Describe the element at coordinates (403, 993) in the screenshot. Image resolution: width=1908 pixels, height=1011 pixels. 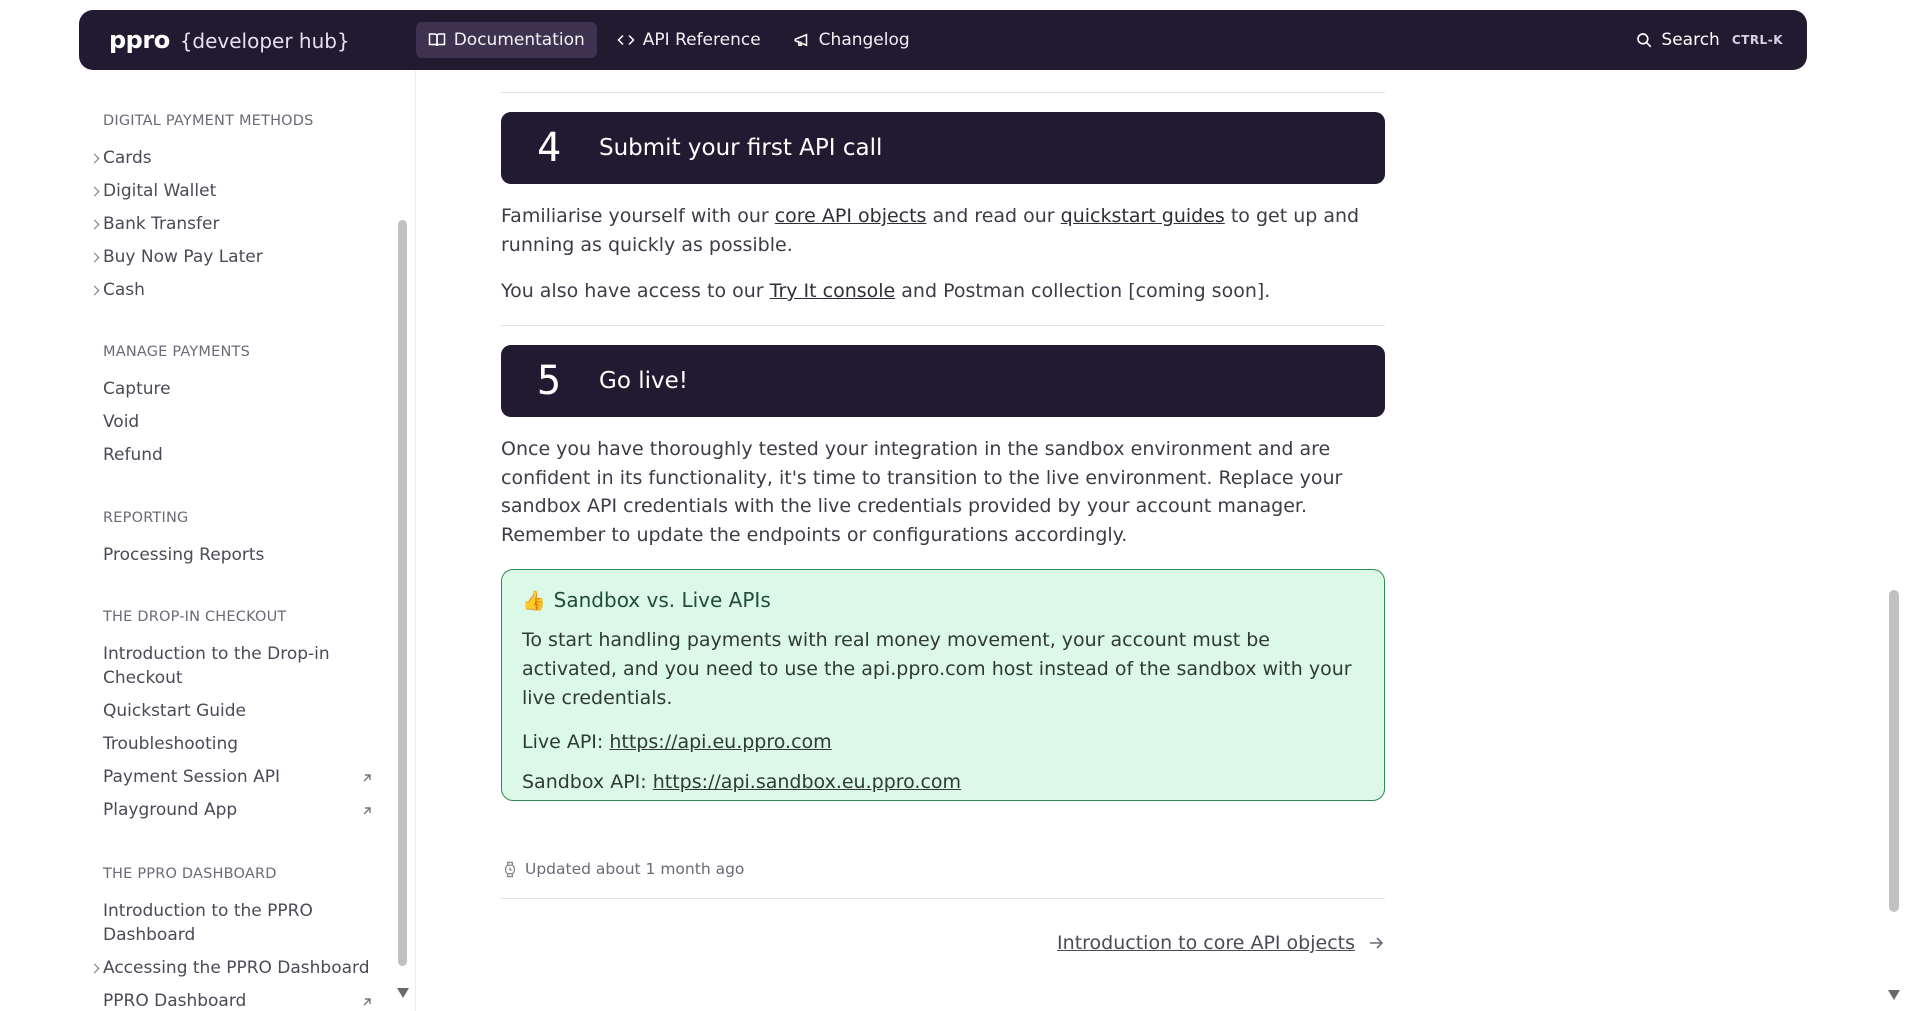
I see `sidebar-scroll-down-arrow` at that location.